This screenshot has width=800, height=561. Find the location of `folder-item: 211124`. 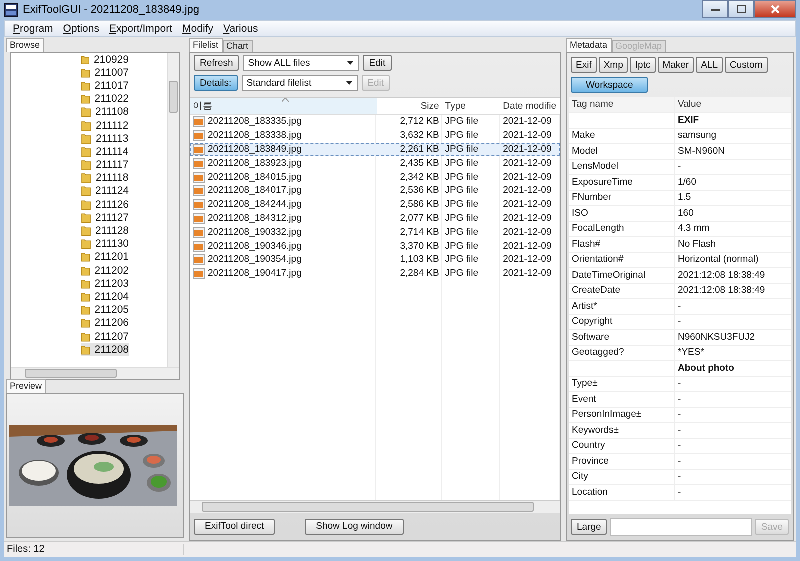

folder-item: 211124 is located at coordinates (105, 191).